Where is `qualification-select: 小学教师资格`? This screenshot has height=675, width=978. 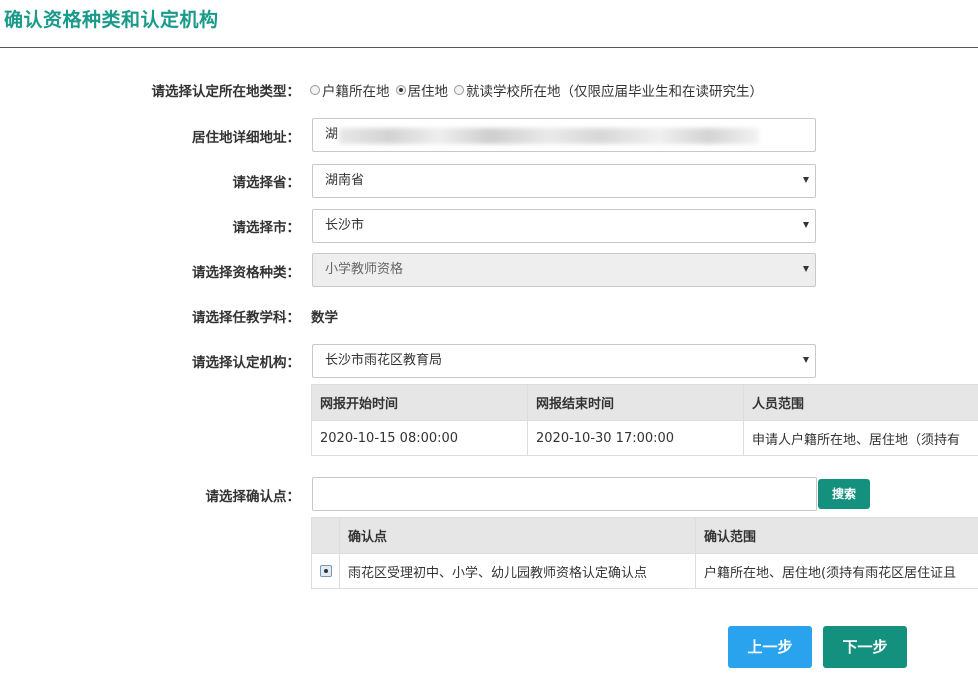
qualification-select: 小学教师资格 is located at coordinates (564, 270).